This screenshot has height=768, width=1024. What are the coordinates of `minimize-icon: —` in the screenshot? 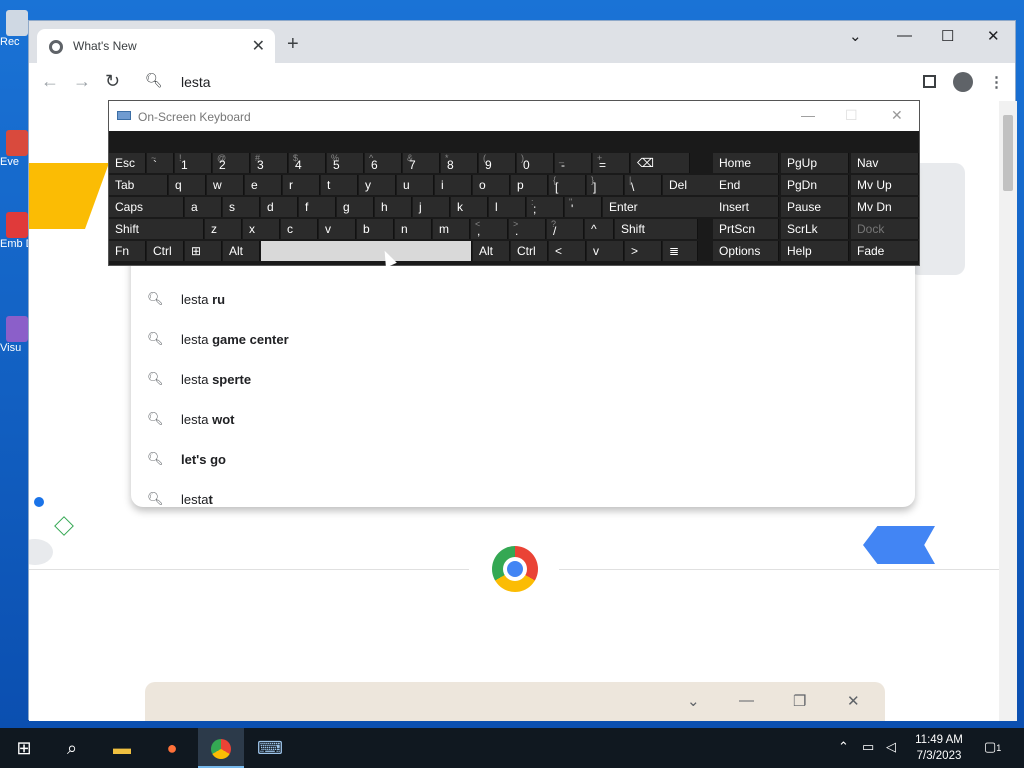 It's located at (746, 700).